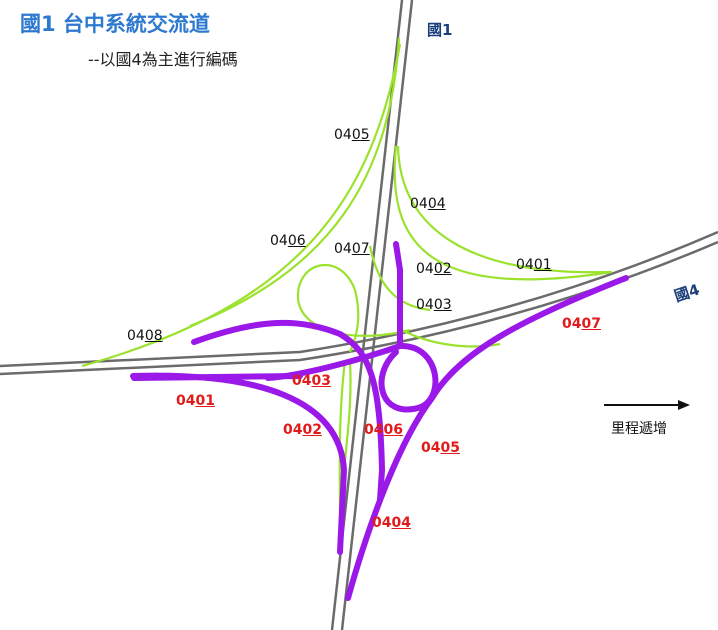 This screenshot has width=718, height=630. I want to click on ramp-0402-purple, so click(239, 463).